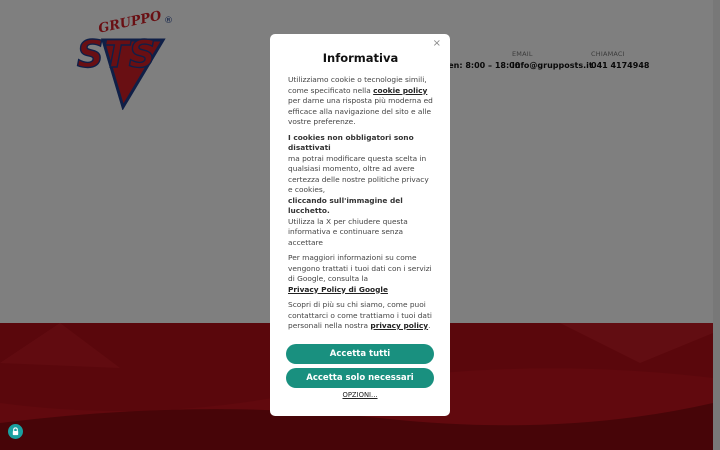 This screenshot has width=720, height=450. I want to click on accept-necessary-button: Accetta solo necessari, so click(360, 378).